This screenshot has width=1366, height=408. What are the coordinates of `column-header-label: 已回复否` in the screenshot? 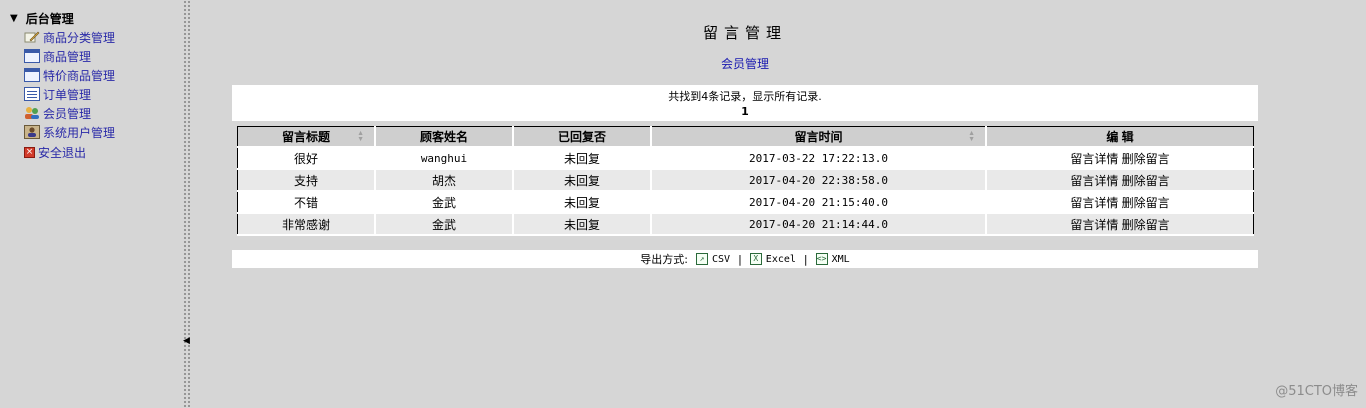 It's located at (581, 137).